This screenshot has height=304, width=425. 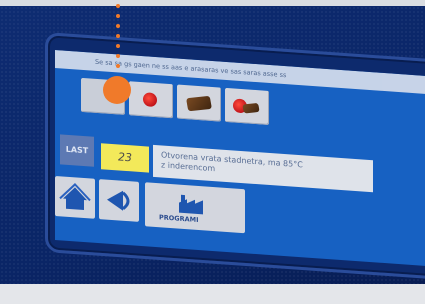 I want to click on red-alarm-icon, so click(x=150, y=100).